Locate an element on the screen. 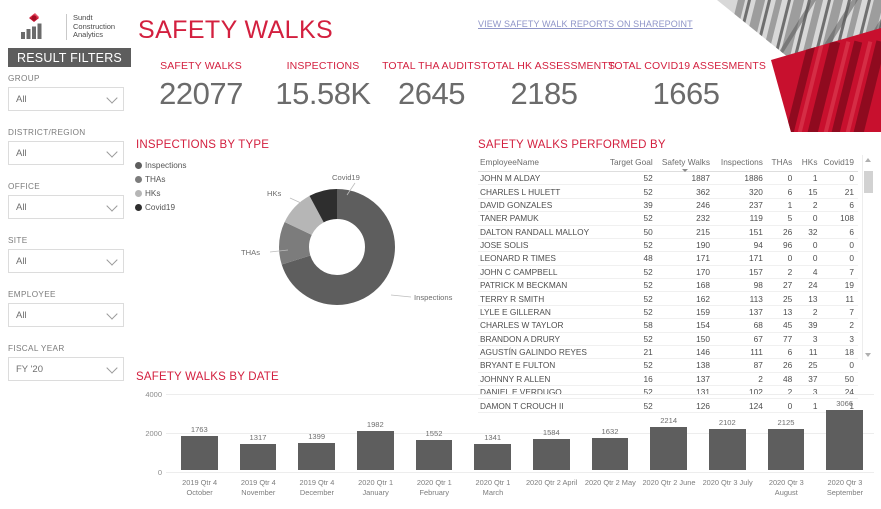 This screenshot has width=881, height=509. table-row: JOHN M ALDAY 52 1887 1886 0 1 0 is located at coordinates (668, 178).